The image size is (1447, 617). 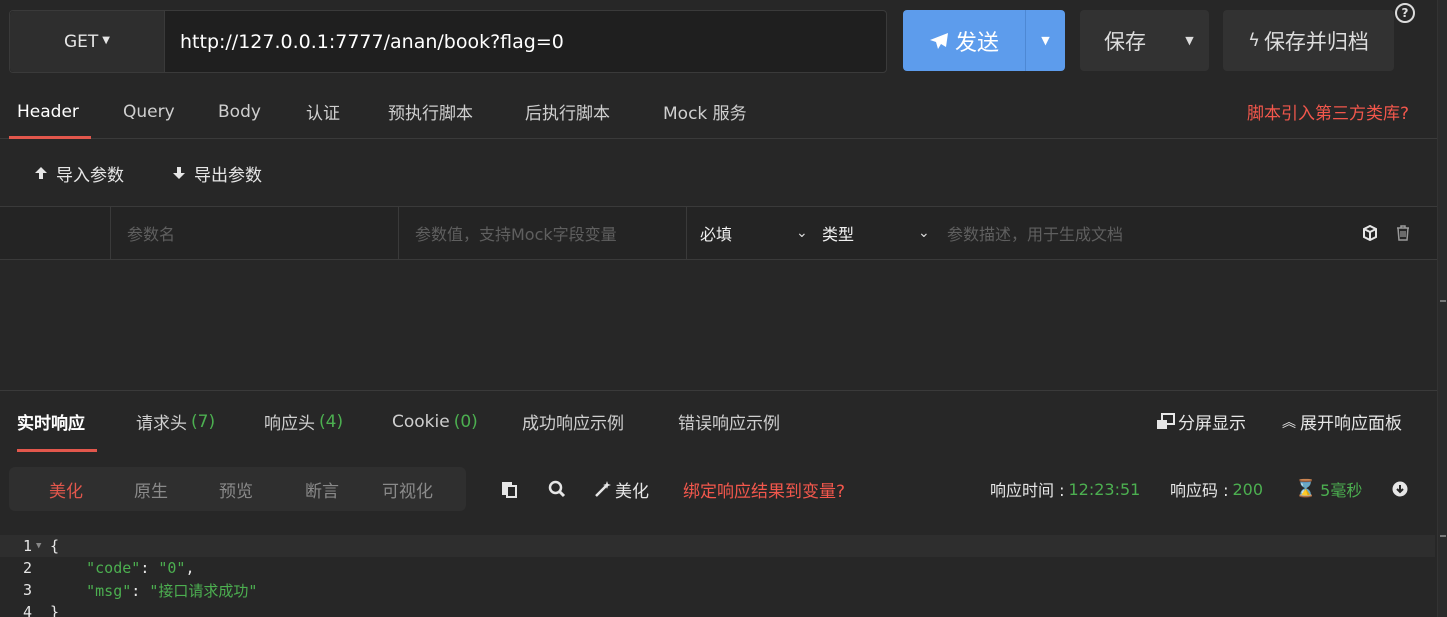 I want to click on response-time-label: 响应时间 :, so click(x=1027, y=490).